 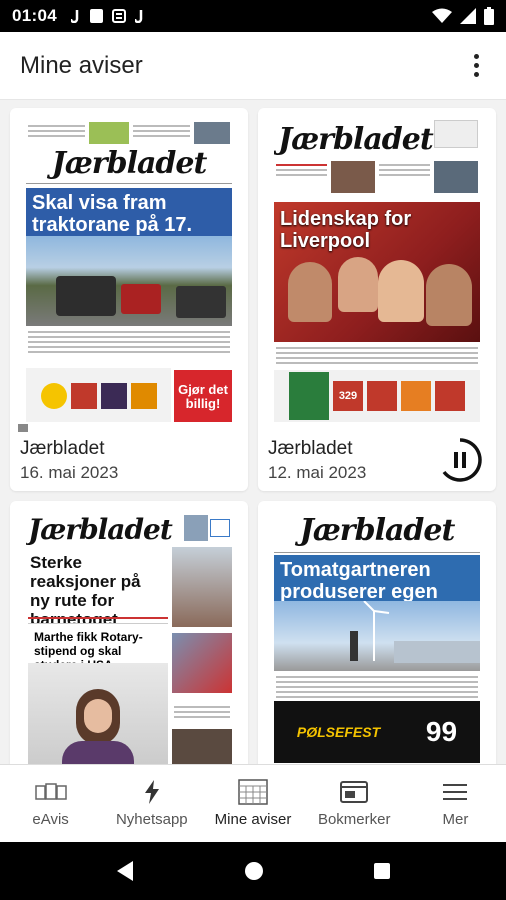 I want to click on nav-bokmerker: Bokmerker, so click(x=354, y=803).